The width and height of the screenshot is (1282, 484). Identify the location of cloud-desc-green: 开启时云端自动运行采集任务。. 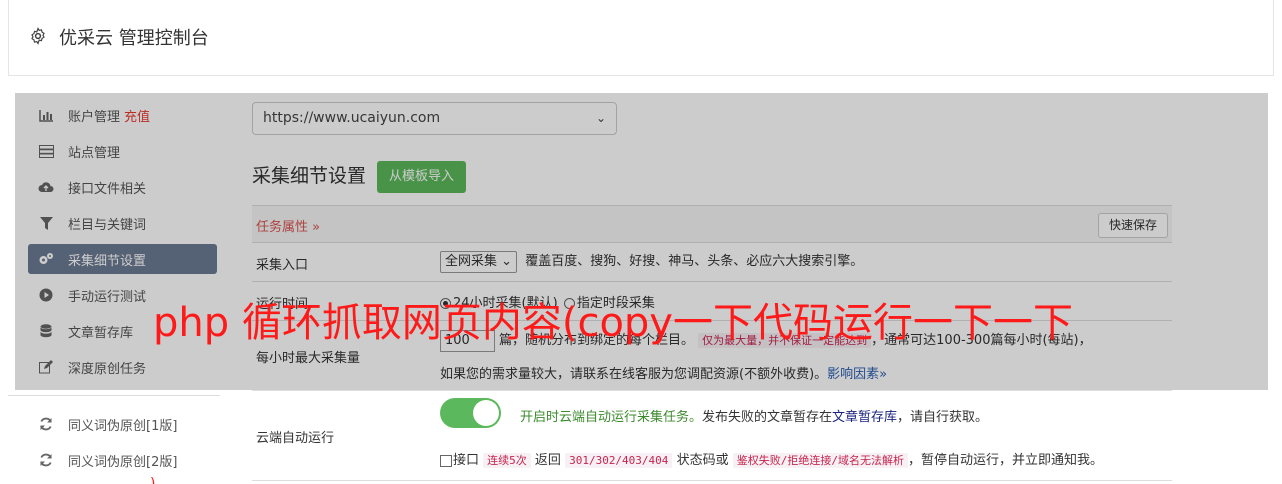
(611, 417).